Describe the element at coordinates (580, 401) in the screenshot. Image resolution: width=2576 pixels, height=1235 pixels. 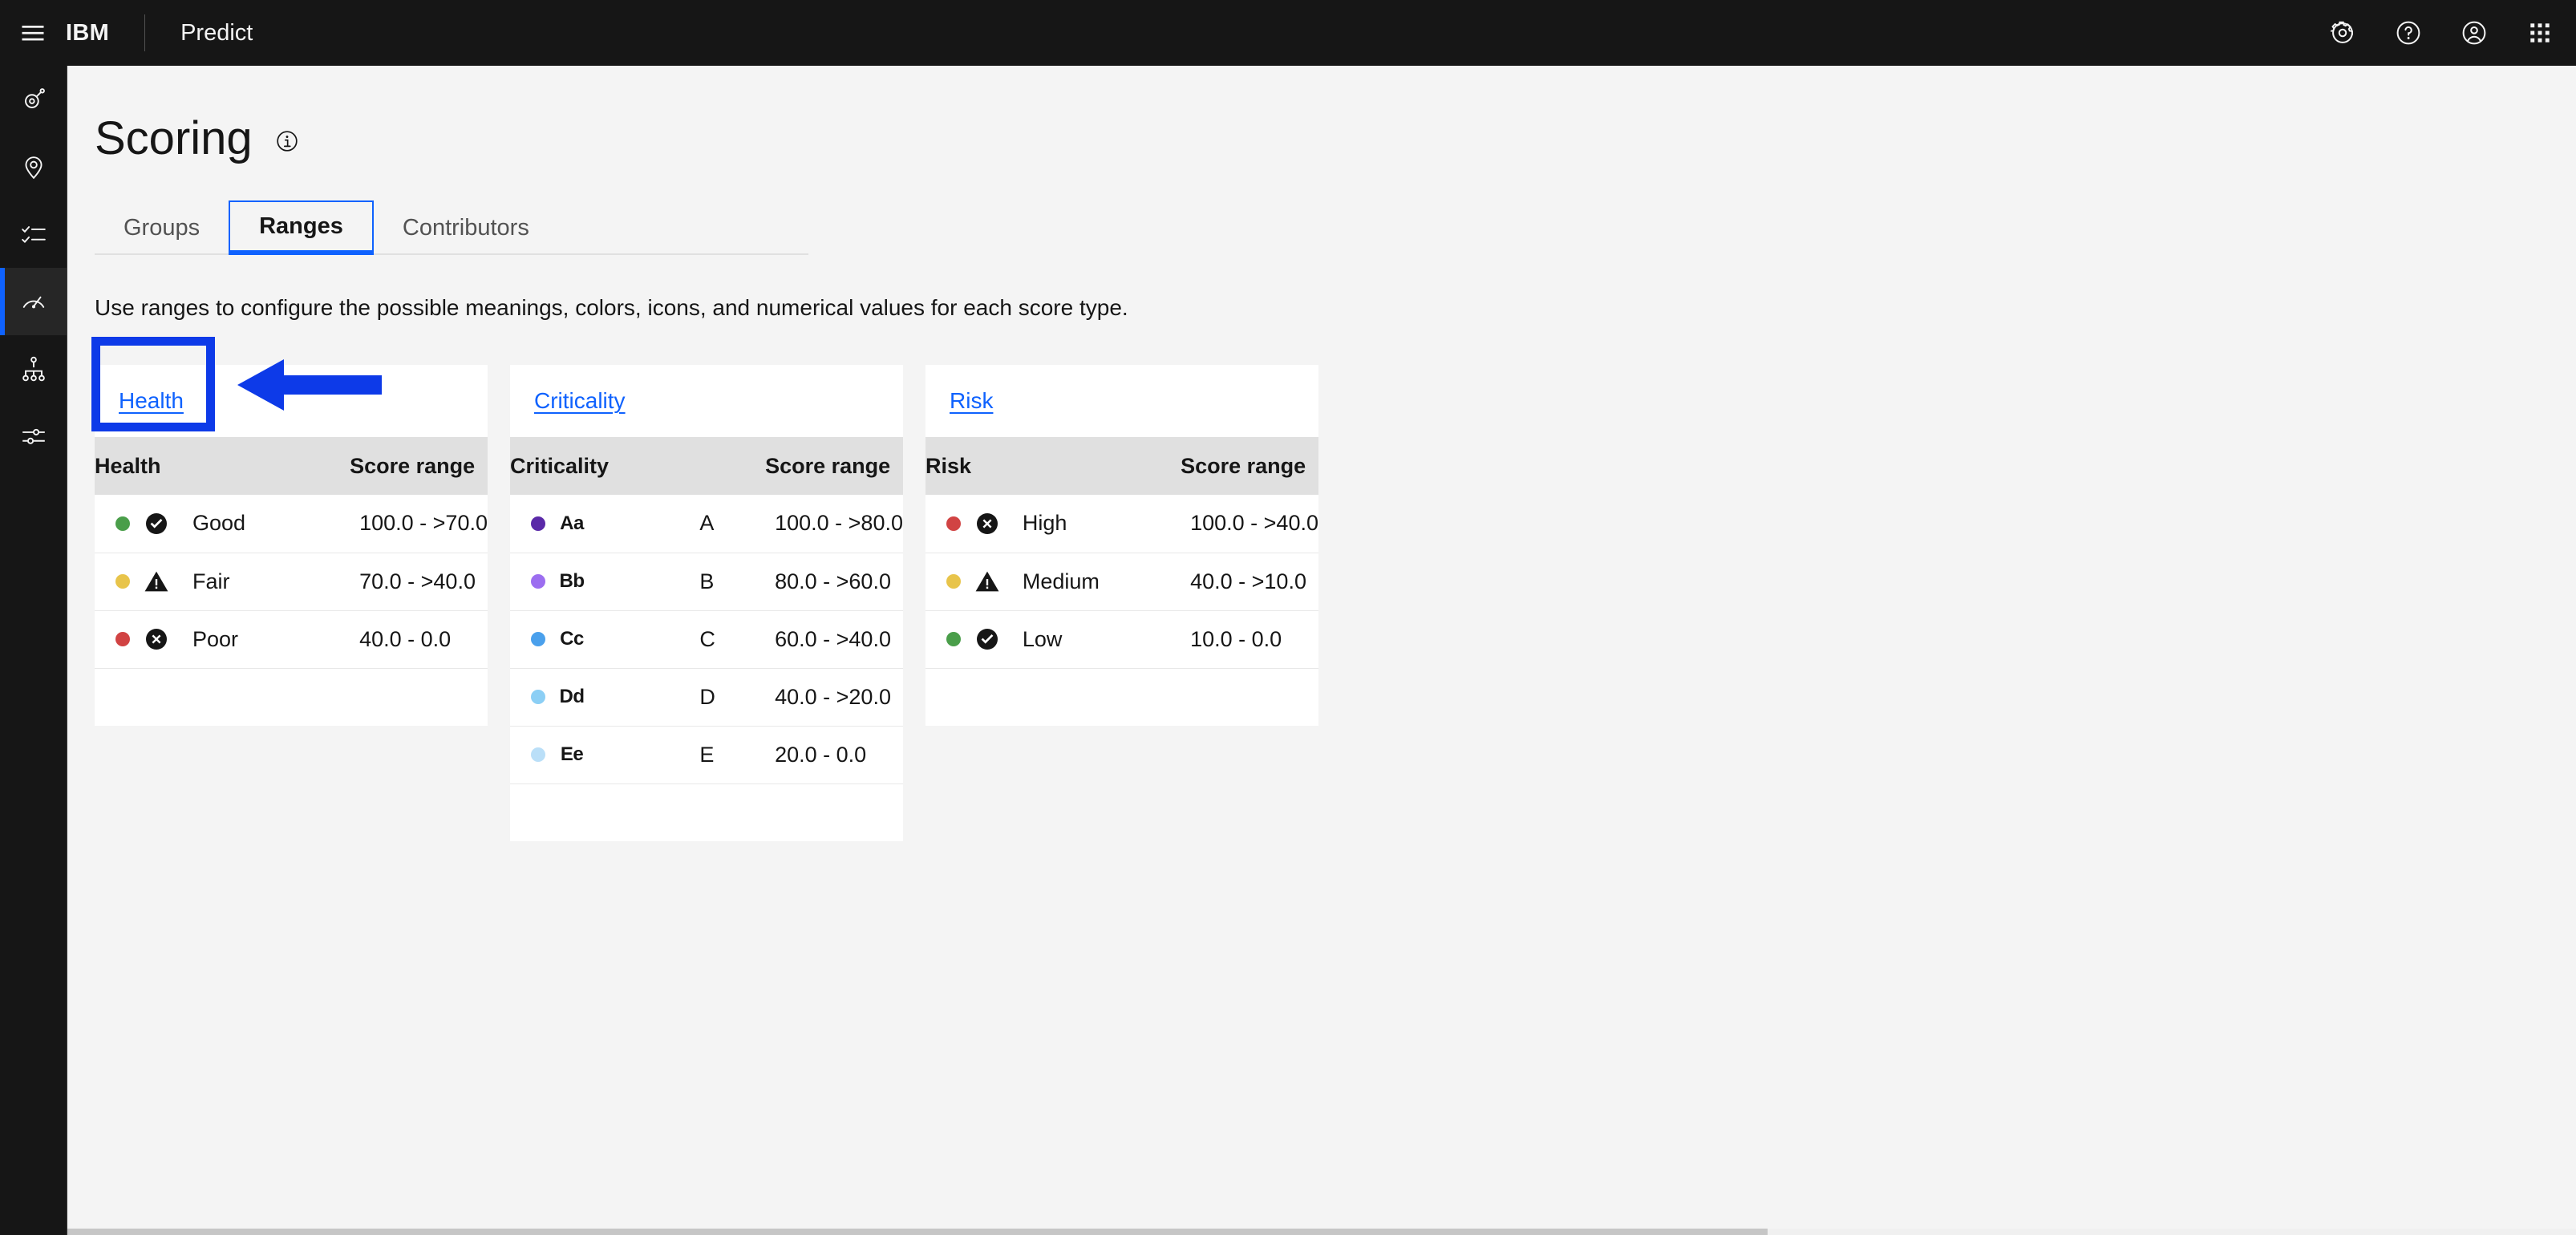
I see `card-link-criticality: Criticality` at that location.